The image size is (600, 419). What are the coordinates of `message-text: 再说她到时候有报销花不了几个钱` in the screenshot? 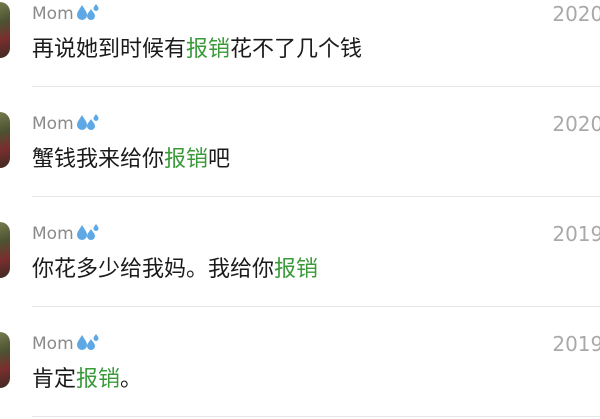 It's located at (197, 50).